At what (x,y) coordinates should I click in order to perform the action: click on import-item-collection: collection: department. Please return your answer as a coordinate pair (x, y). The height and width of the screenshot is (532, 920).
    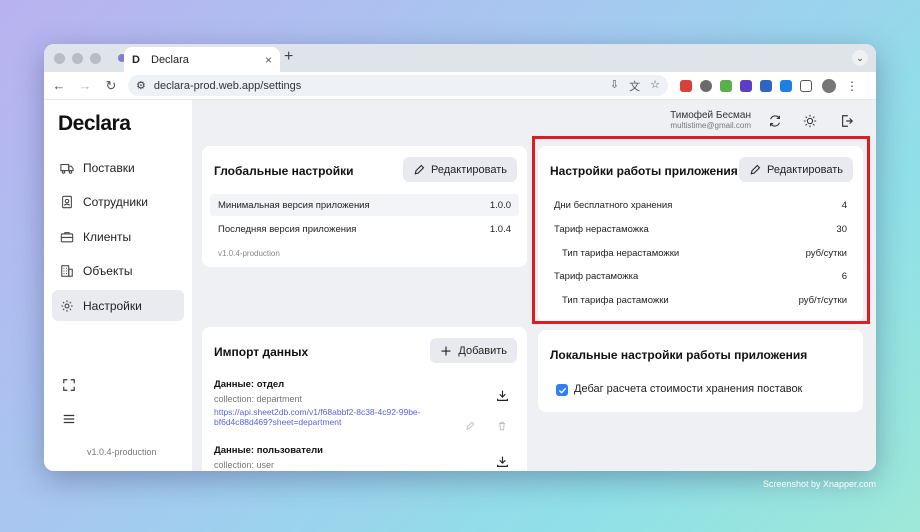
    Looking at the image, I should click on (258, 399).